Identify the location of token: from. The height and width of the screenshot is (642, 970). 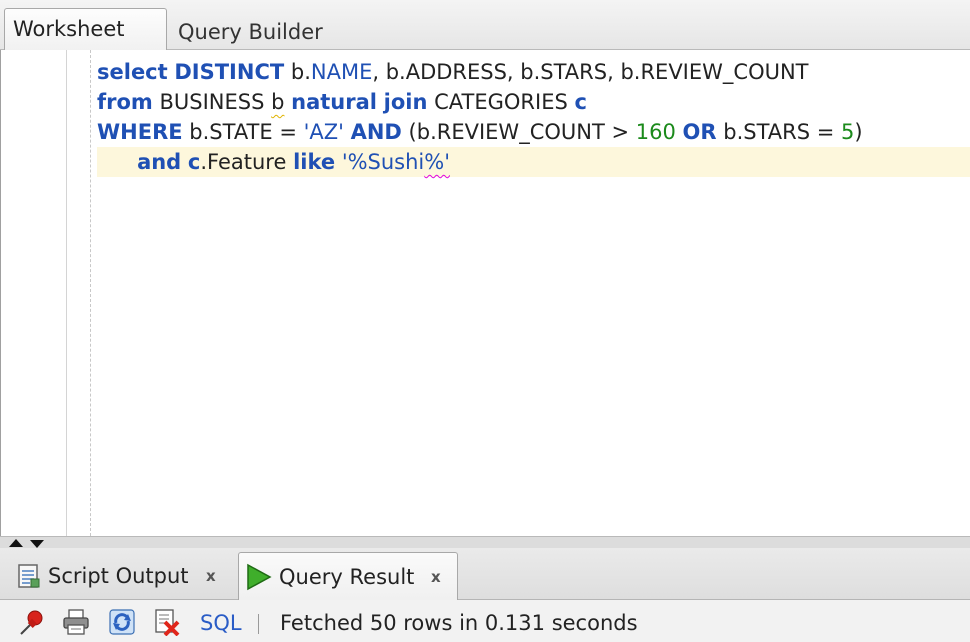
(125, 102).